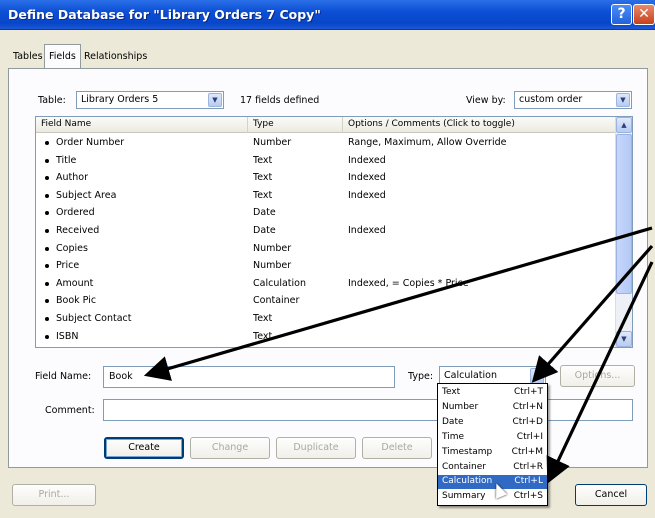 Image resolution: width=655 pixels, height=518 pixels. I want to click on create-button: Create, so click(144, 448).